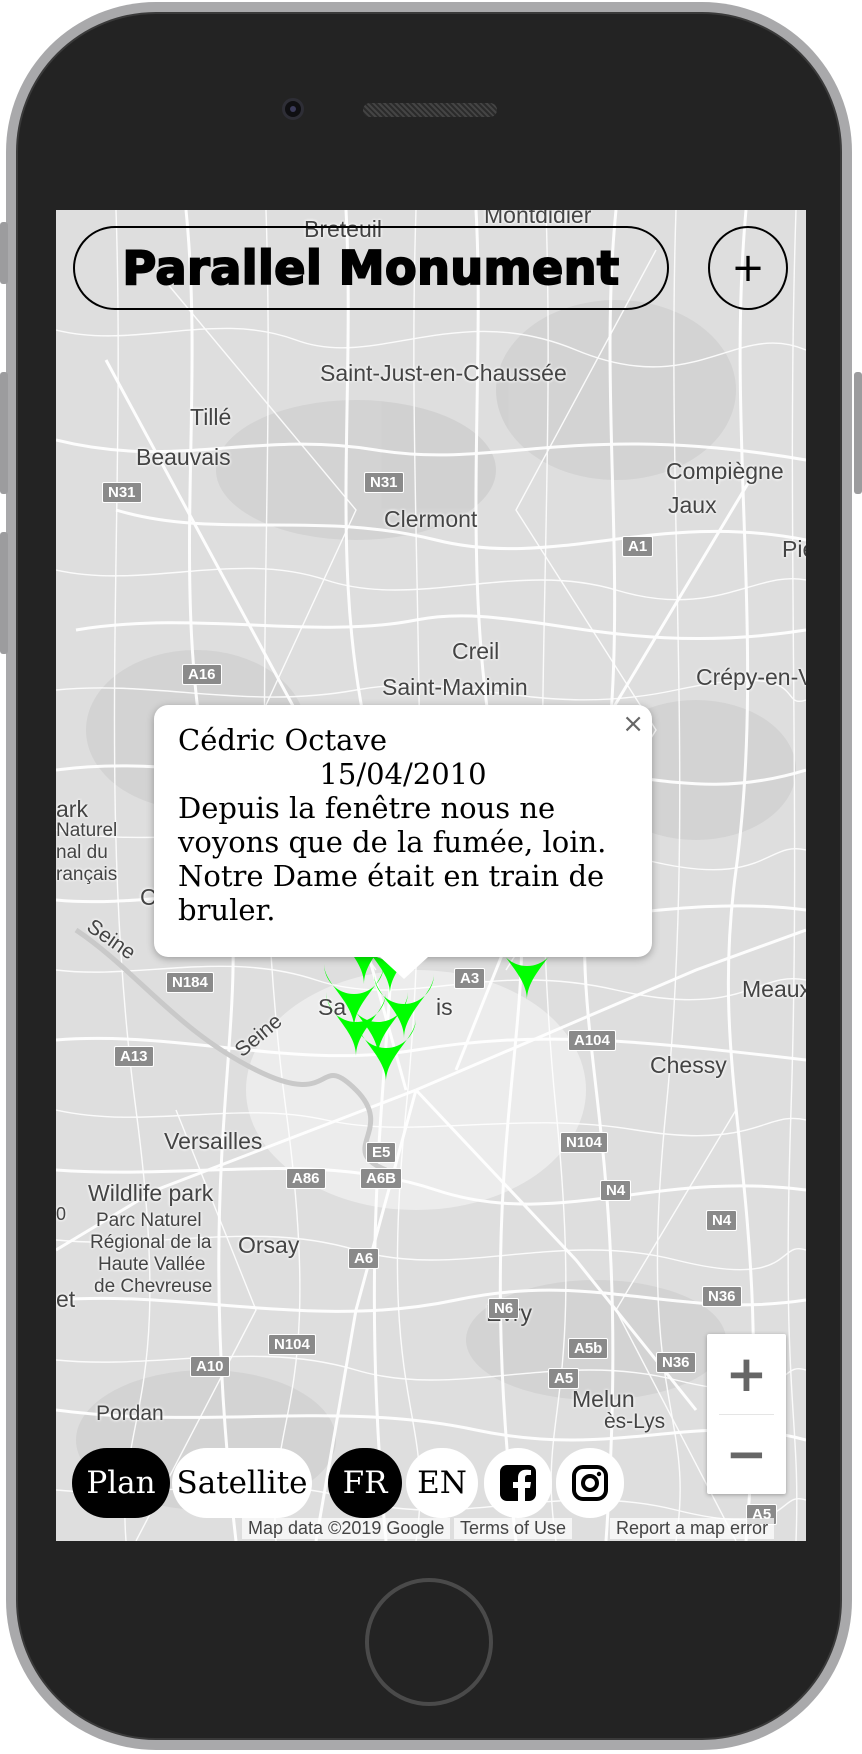 Image resolution: width=862 pixels, height=1754 pixels. Describe the element at coordinates (293, 109) in the screenshot. I see `front-camera-icon` at that location.